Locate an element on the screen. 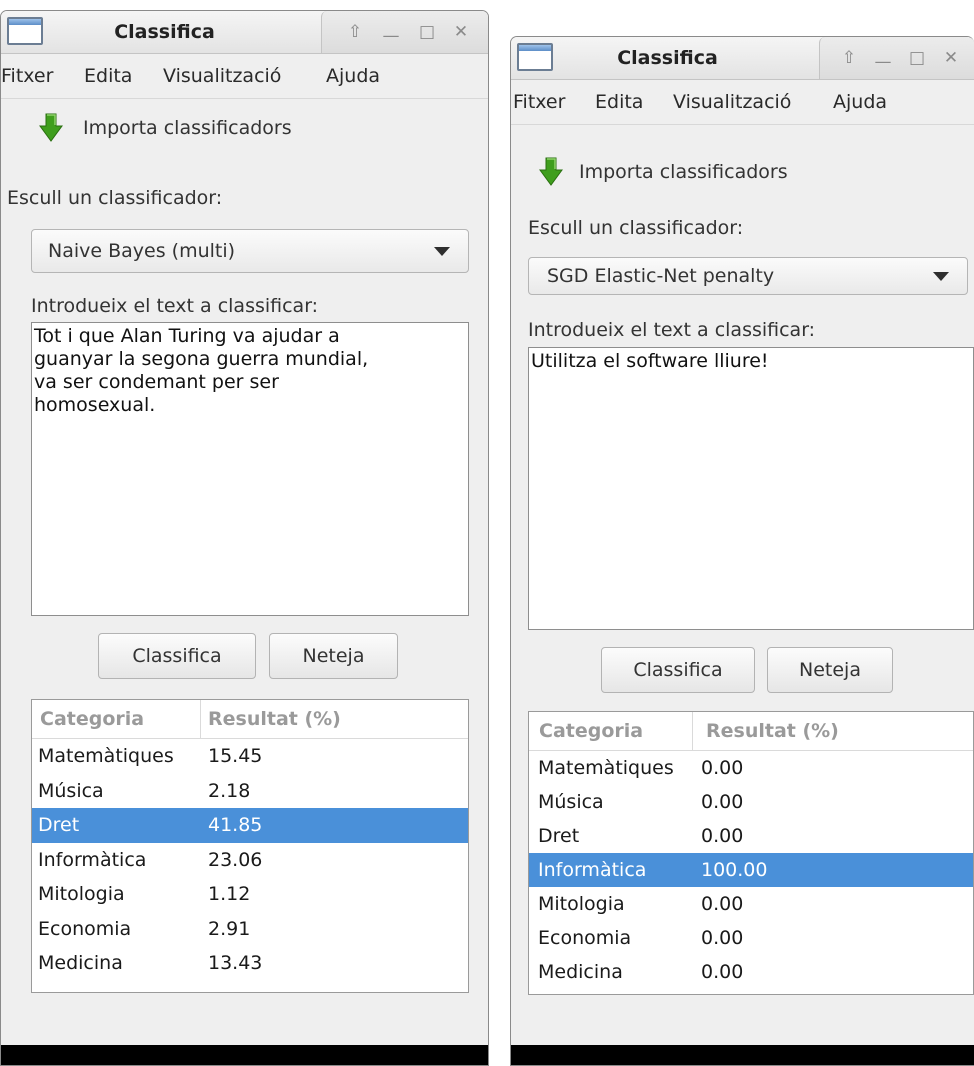  table-row-selected: Informàtica 100.00 is located at coordinates (751, 870).